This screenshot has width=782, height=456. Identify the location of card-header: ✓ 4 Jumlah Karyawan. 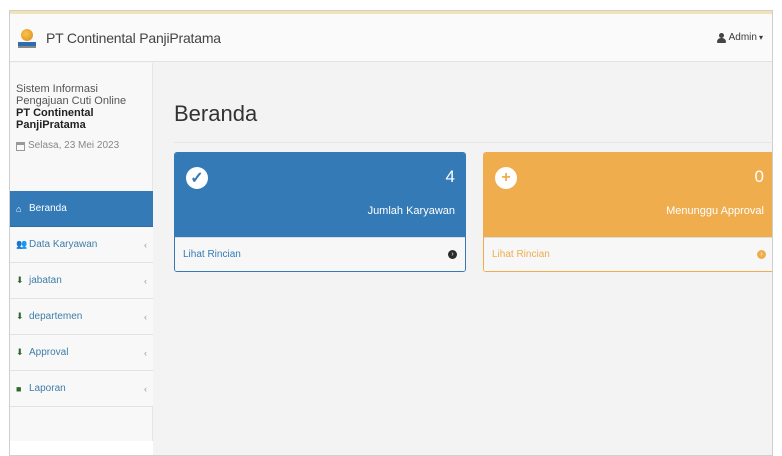
(320, 195).